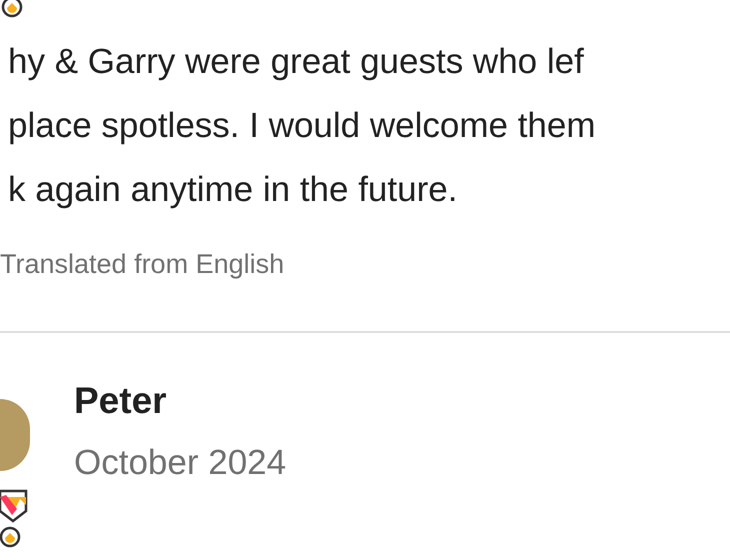  Describe the element at coordinates (180, 463) in the screenshot. I see `review-date: October 2024` at that location.